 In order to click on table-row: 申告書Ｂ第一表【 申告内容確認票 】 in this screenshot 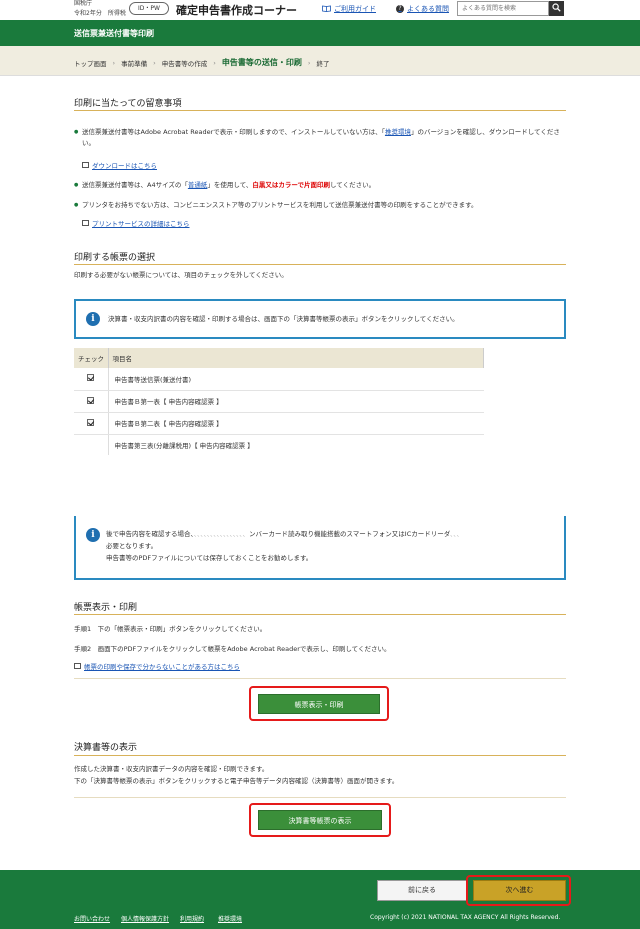, I will do `click(279, 401)`.